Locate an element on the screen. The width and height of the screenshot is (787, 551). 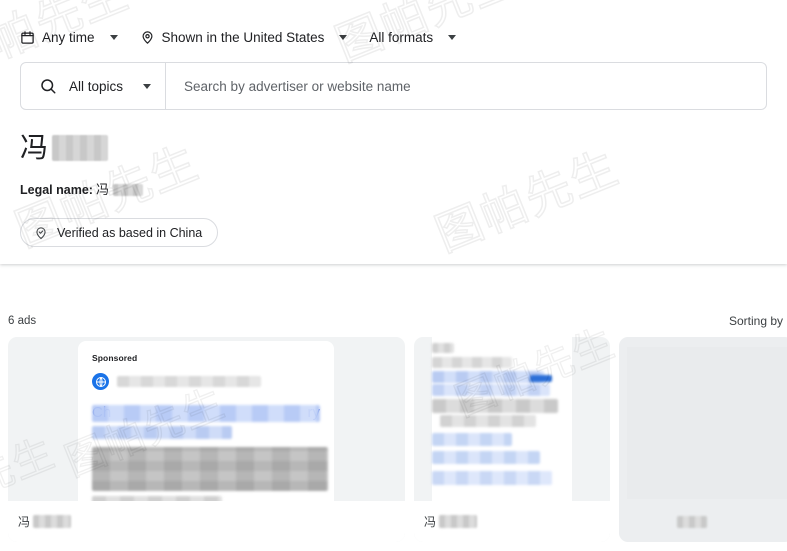
search-icon is located at coordinates (48, 86).